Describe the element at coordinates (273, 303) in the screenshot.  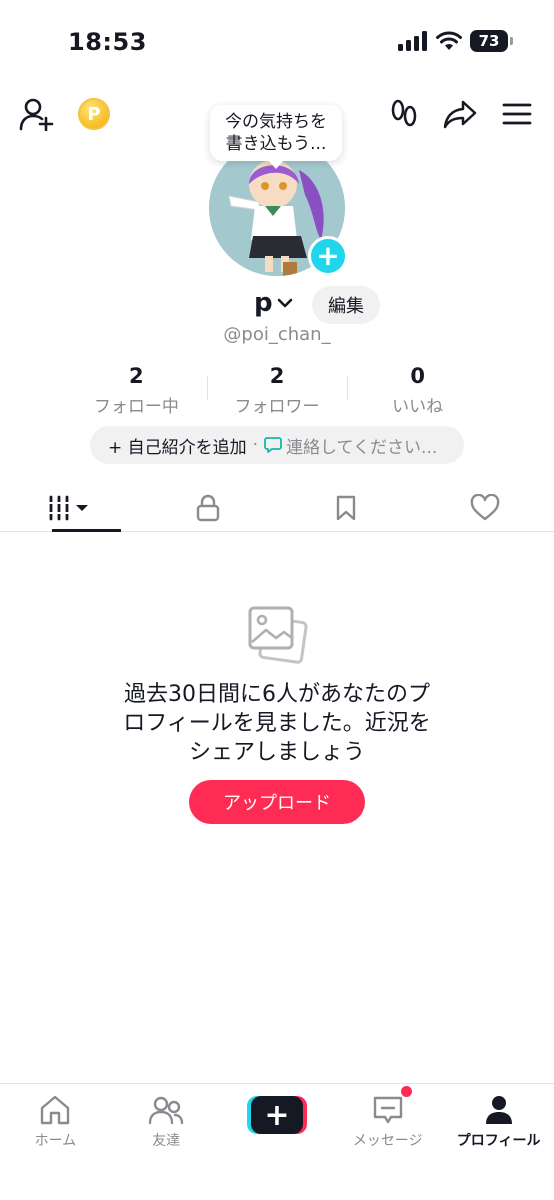
I see `username-switcher: p` at that location.